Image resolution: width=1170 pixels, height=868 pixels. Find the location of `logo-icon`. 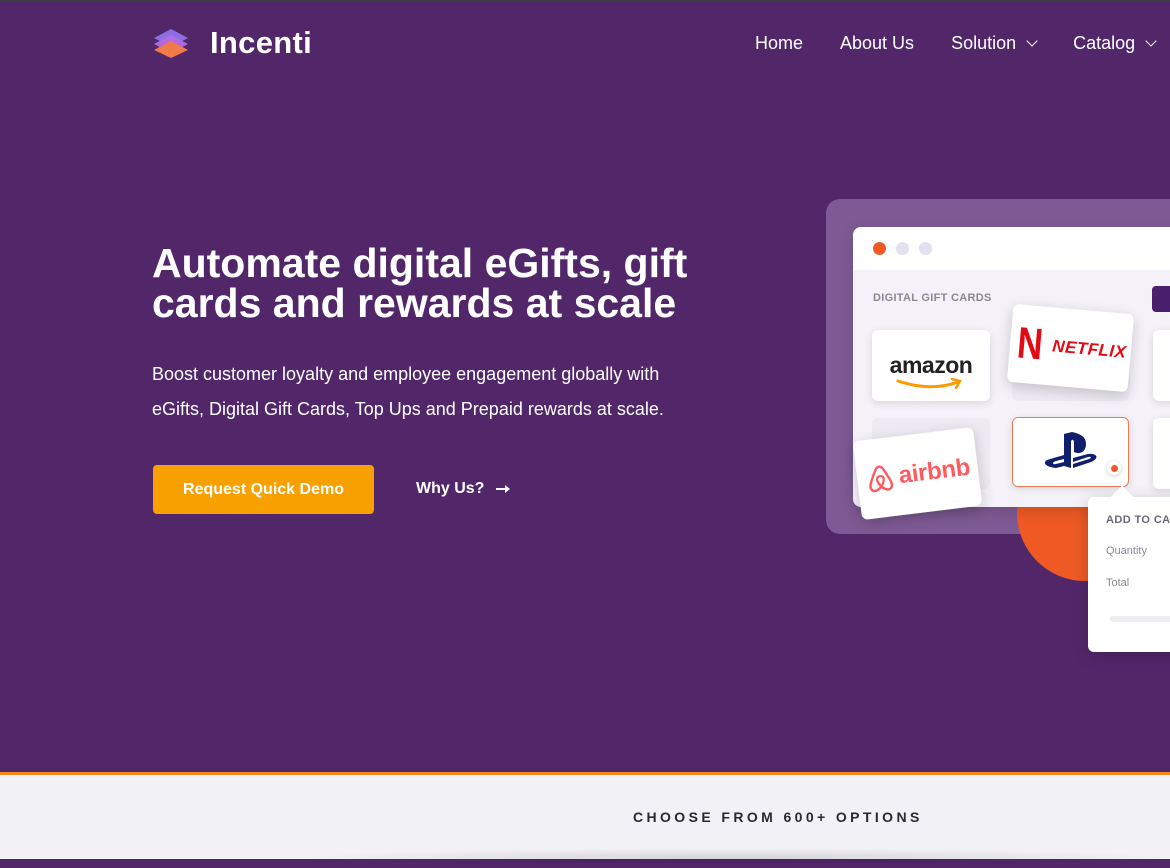

logo-icon is located at coordinates (171, 43).